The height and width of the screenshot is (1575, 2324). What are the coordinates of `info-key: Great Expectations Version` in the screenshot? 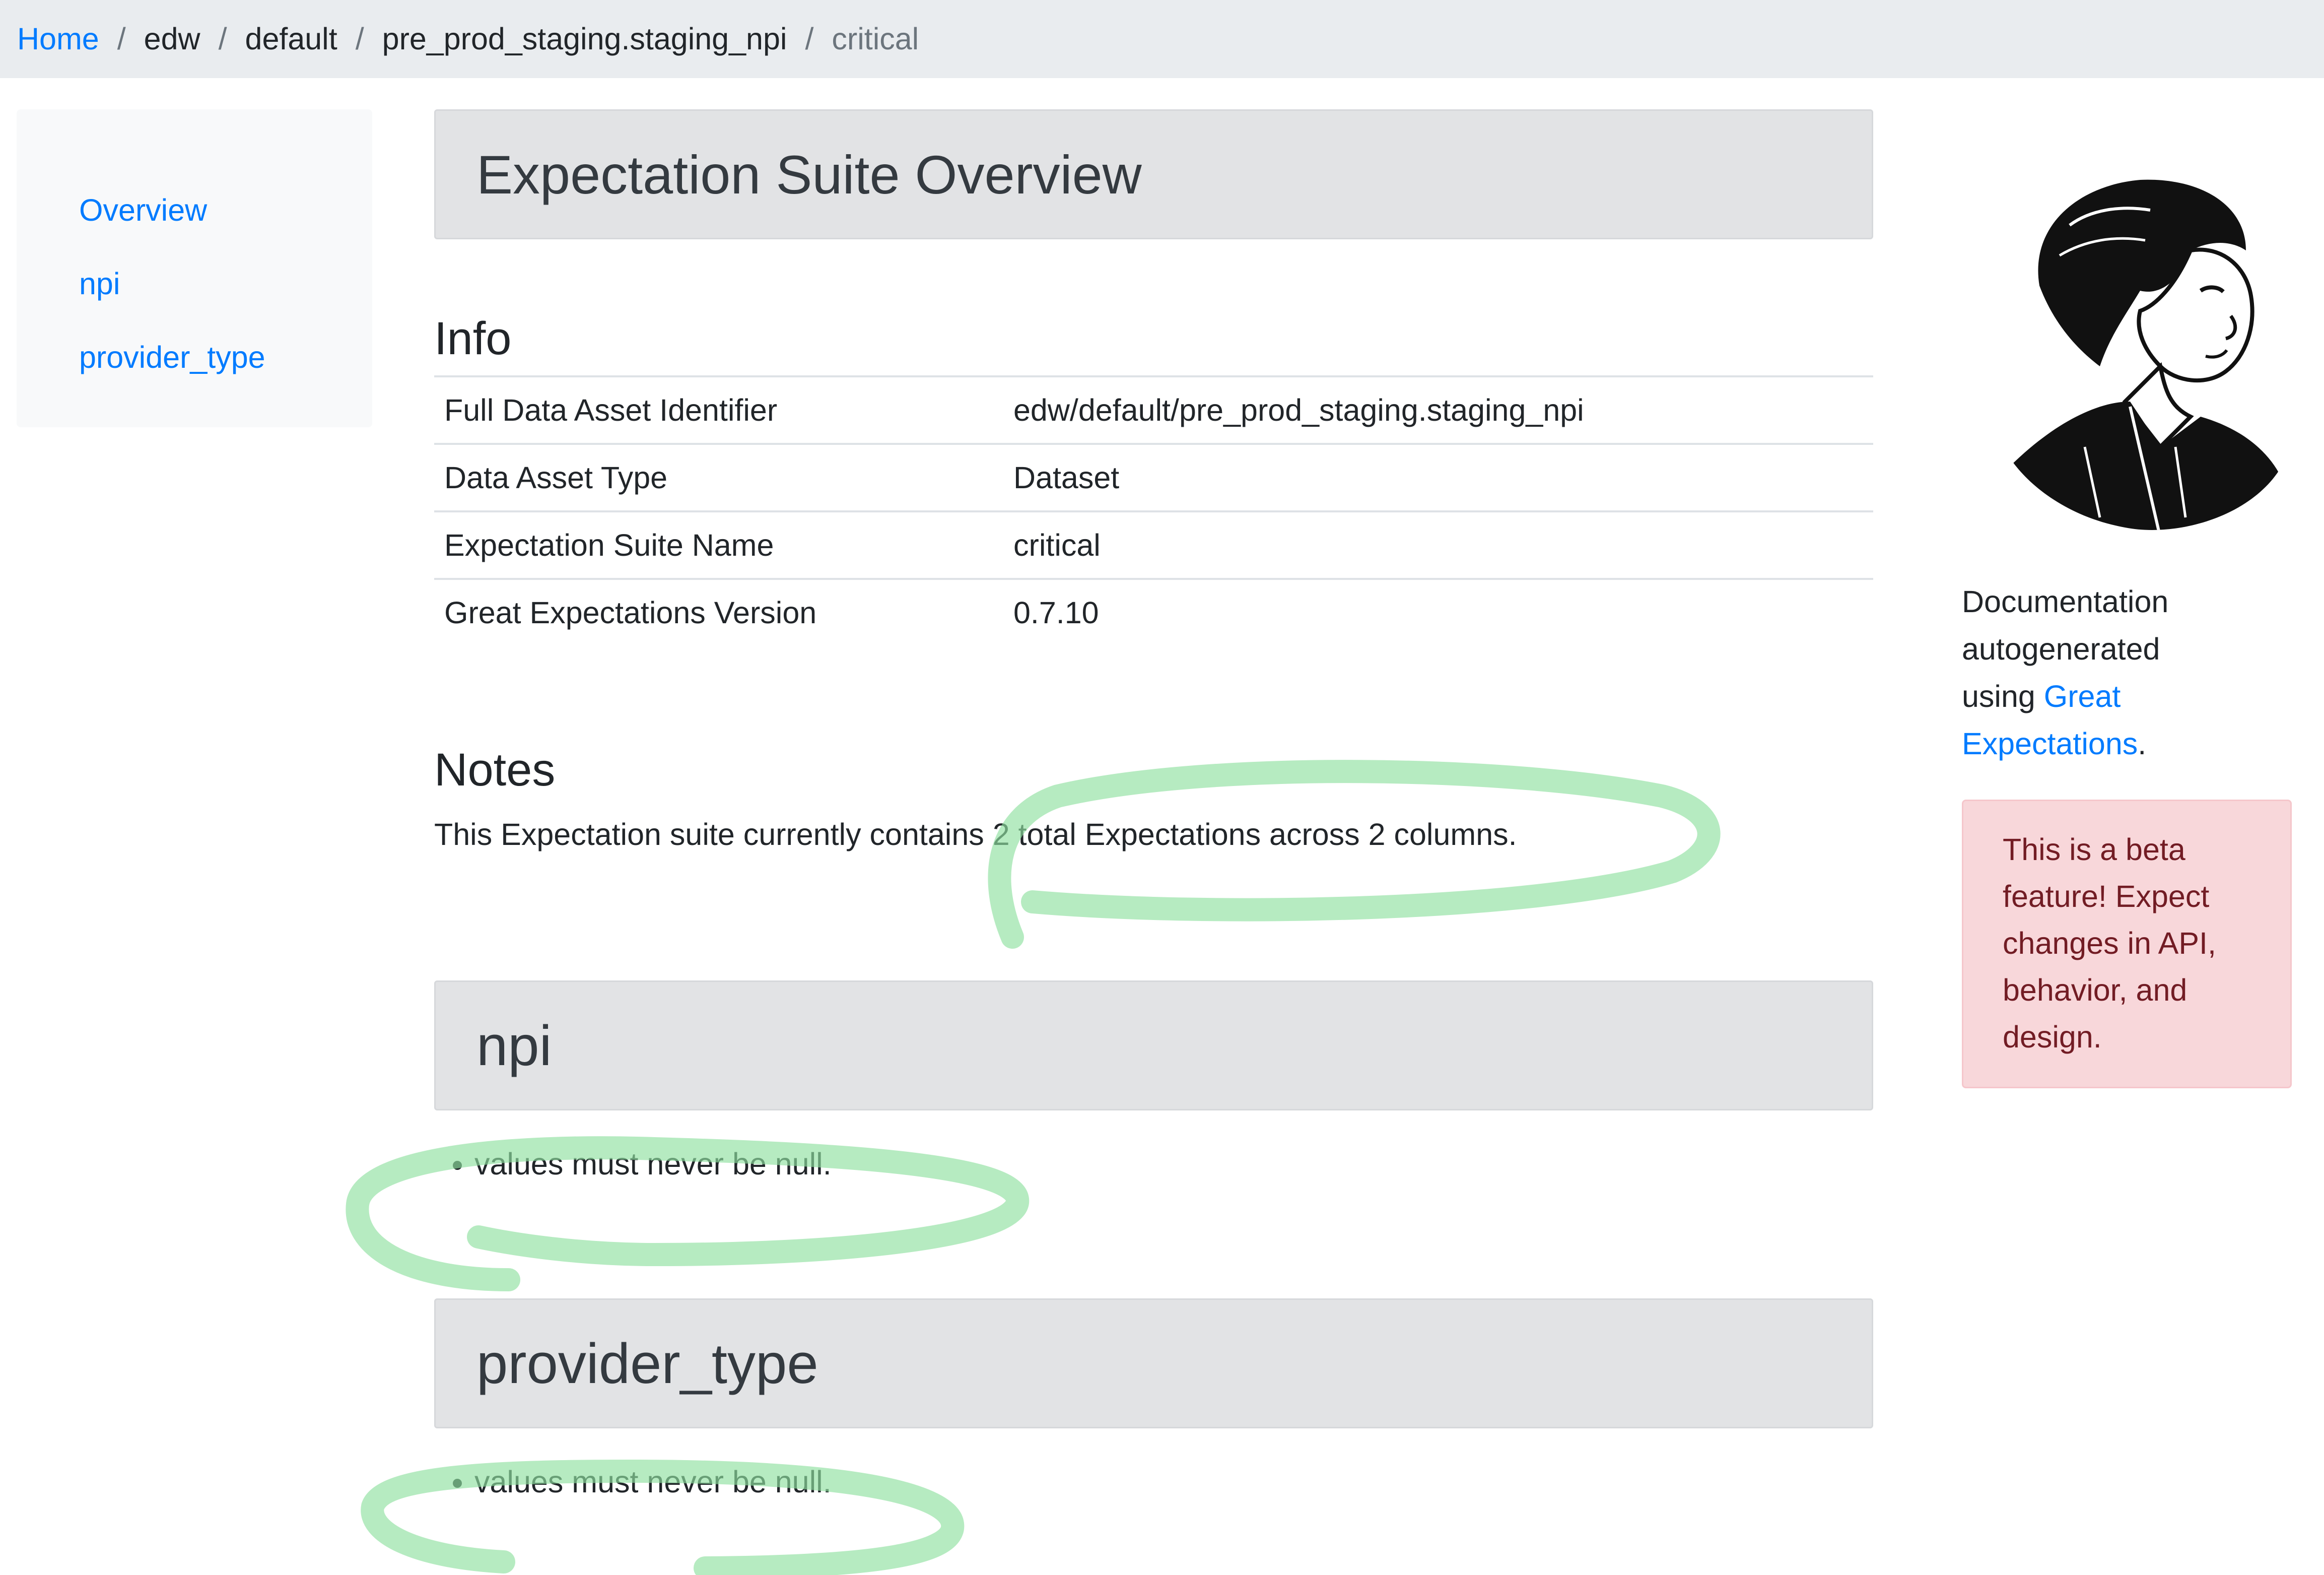 It's located at (718, 611).